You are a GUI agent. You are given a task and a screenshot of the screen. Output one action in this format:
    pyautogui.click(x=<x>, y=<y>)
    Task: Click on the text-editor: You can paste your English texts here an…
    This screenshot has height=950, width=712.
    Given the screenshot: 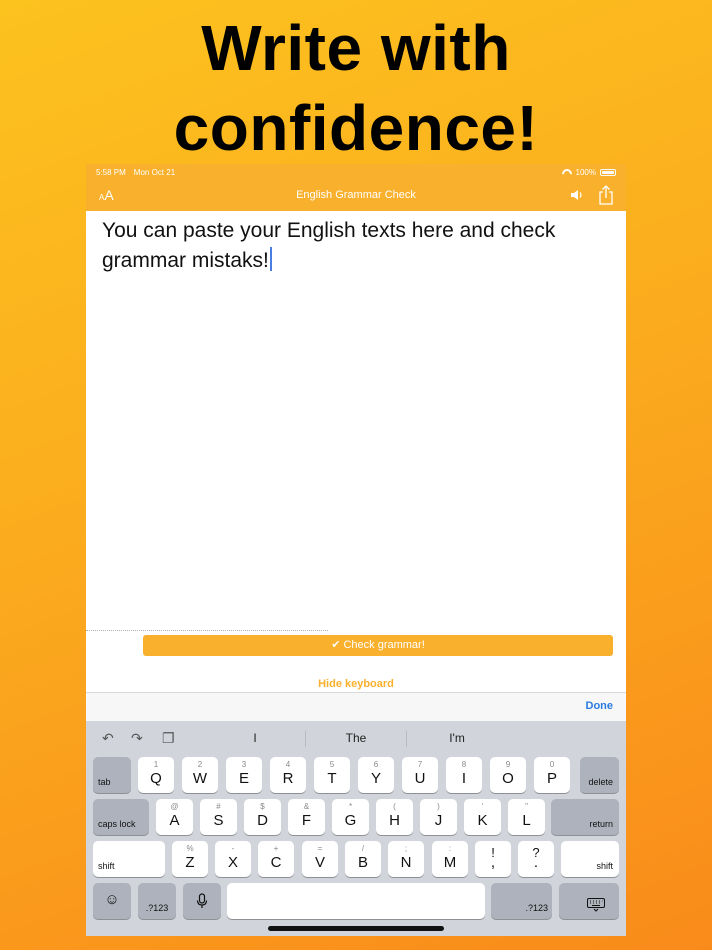 What is the action you would take?
    pyautogui.click(x=357, y=246)
    